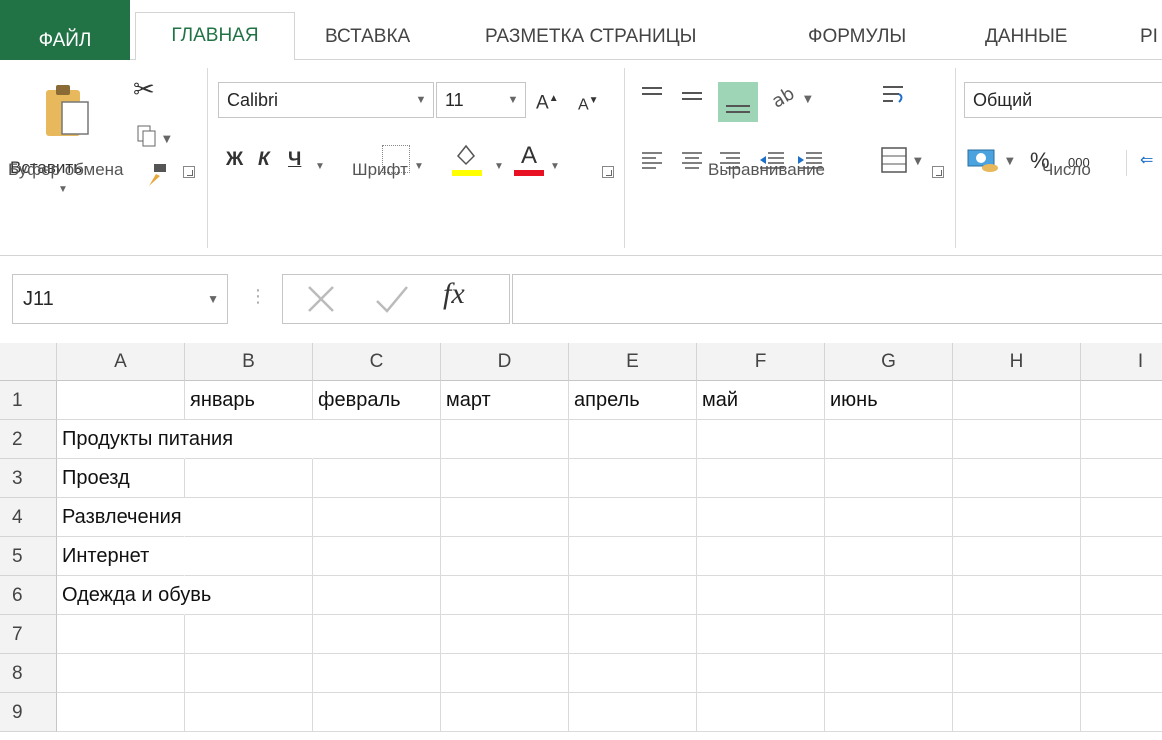 Image resolution: width=1162 pixels, height=740 pixels. What do you see at coordinates (633, 556) in the screenshot?
I see `cell-e5` at bounding box center [633, 556].